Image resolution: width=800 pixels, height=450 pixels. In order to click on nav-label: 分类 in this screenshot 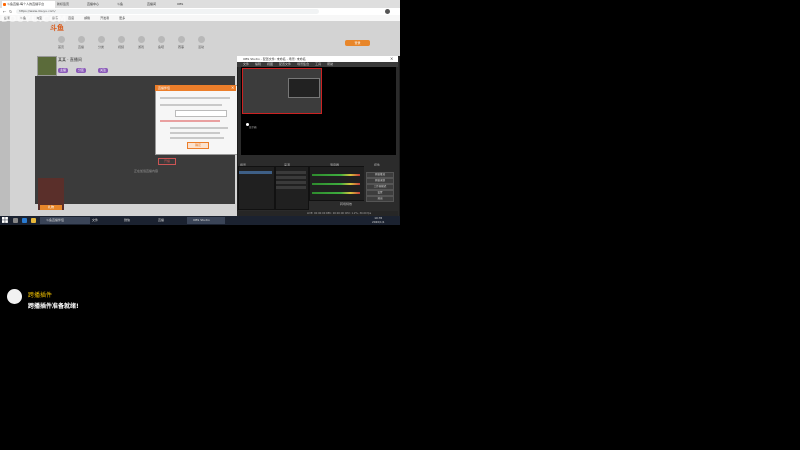, I will do `click(101, 47)`.